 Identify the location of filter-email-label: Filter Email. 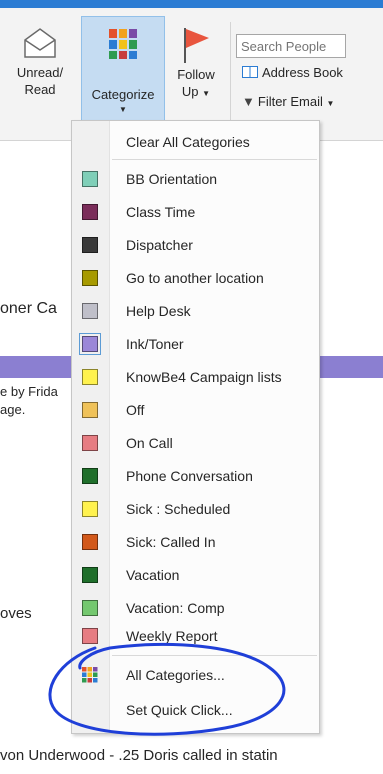
(290, 101).